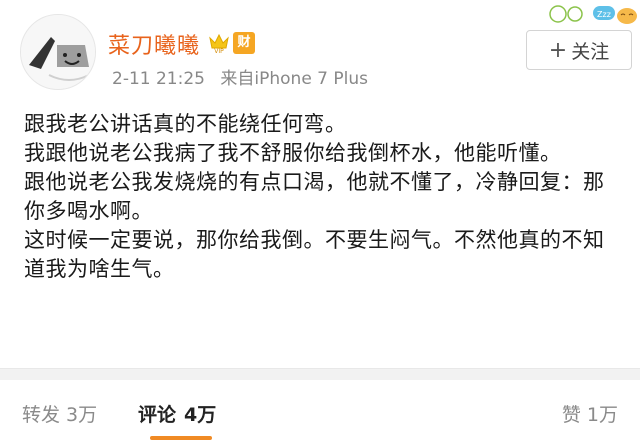  I want to click on username: 菜刀曦曦, so click(154, 44).